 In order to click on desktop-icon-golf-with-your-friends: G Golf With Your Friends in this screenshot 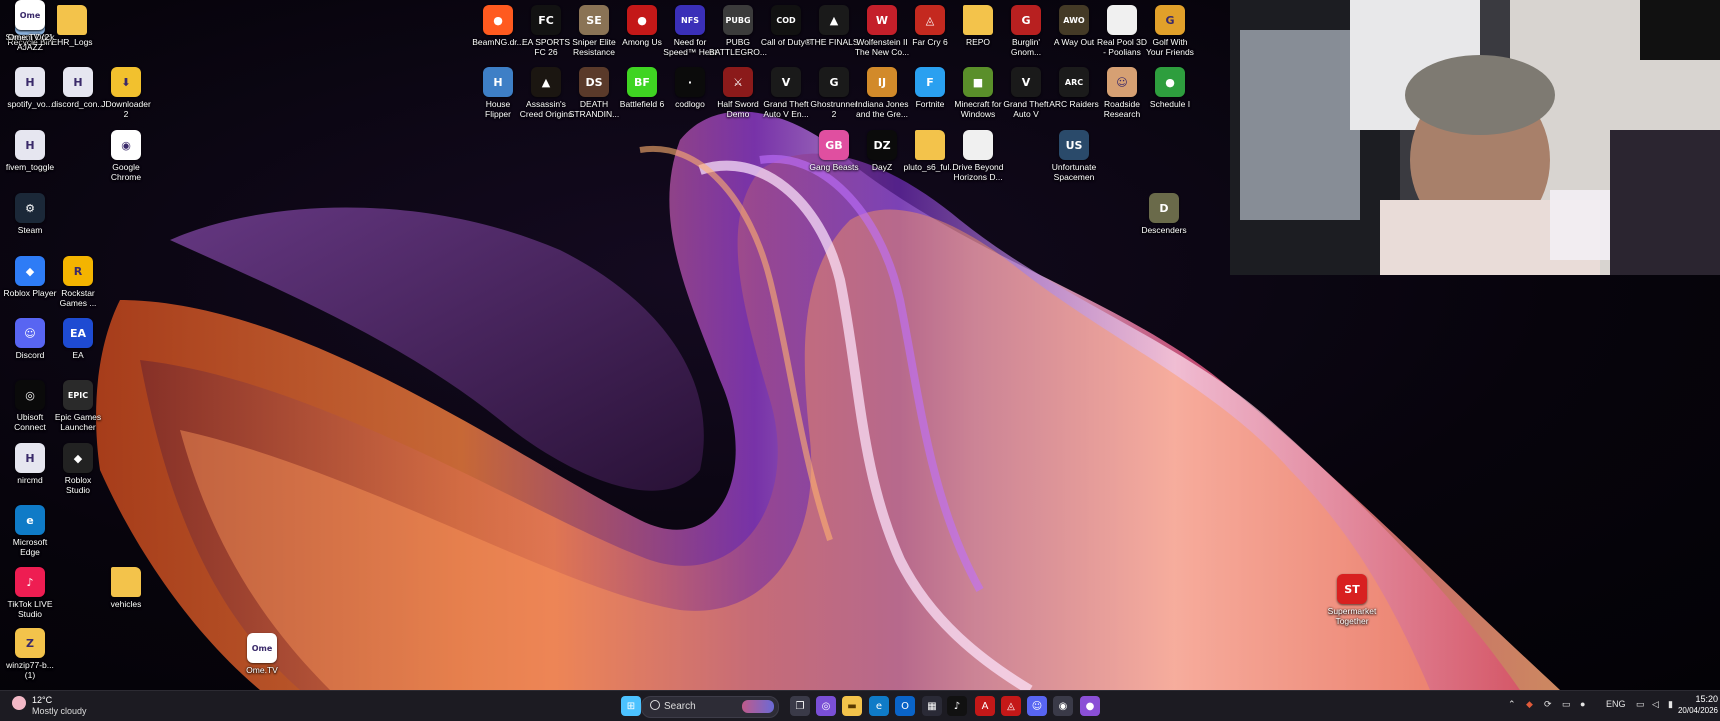, I will do `click(1170, 31)`.